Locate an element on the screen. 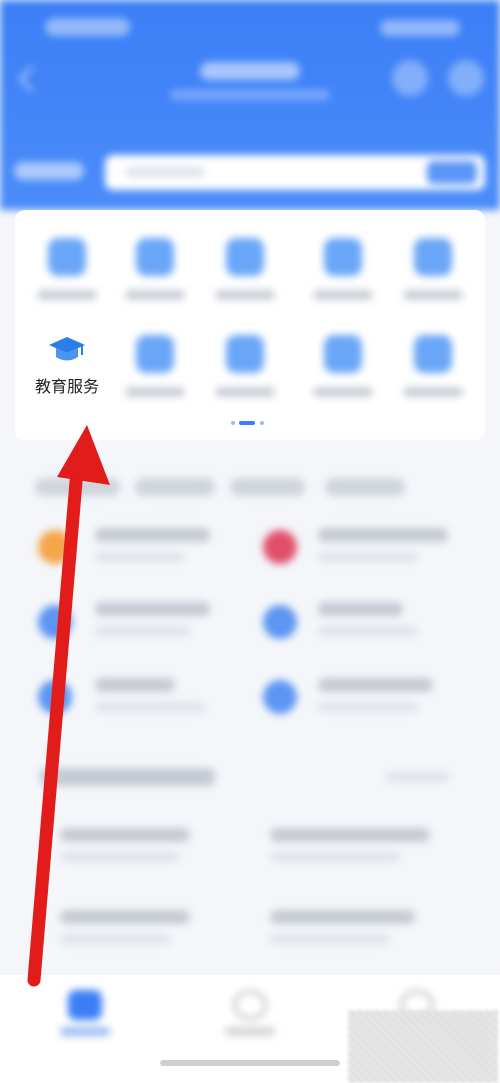 Image resolution: width=500 pixels, height=1083 pixels. home-indicator is located at coordinates (250, 1063).